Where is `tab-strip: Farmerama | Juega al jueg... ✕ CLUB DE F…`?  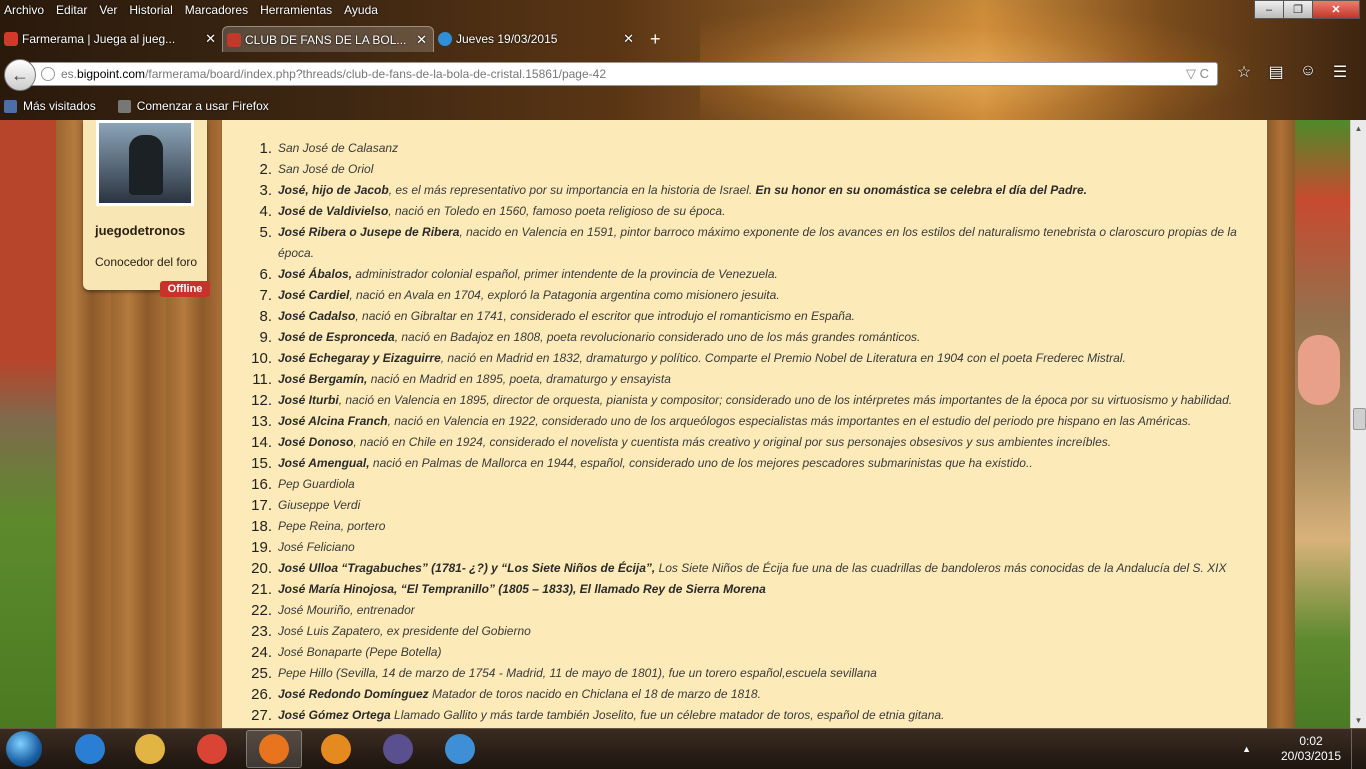 tab-strip: Farmerama | Juega al jueg... ✕ CLUB DE F… is located at coordinates (330, 39).